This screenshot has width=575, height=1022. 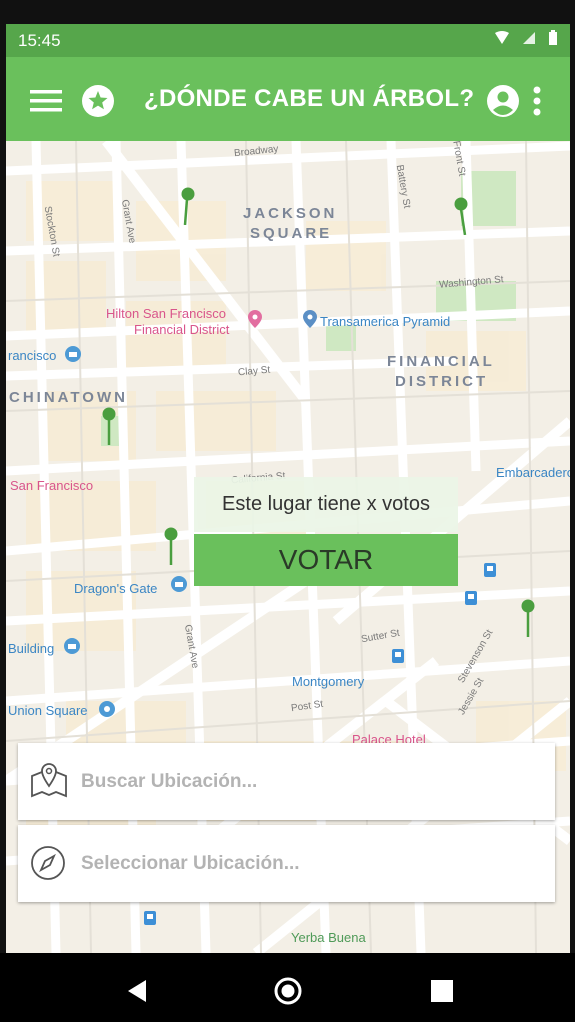 I want to click on poi-label: Transamerica Pyramid, so click(x=385, y=321).